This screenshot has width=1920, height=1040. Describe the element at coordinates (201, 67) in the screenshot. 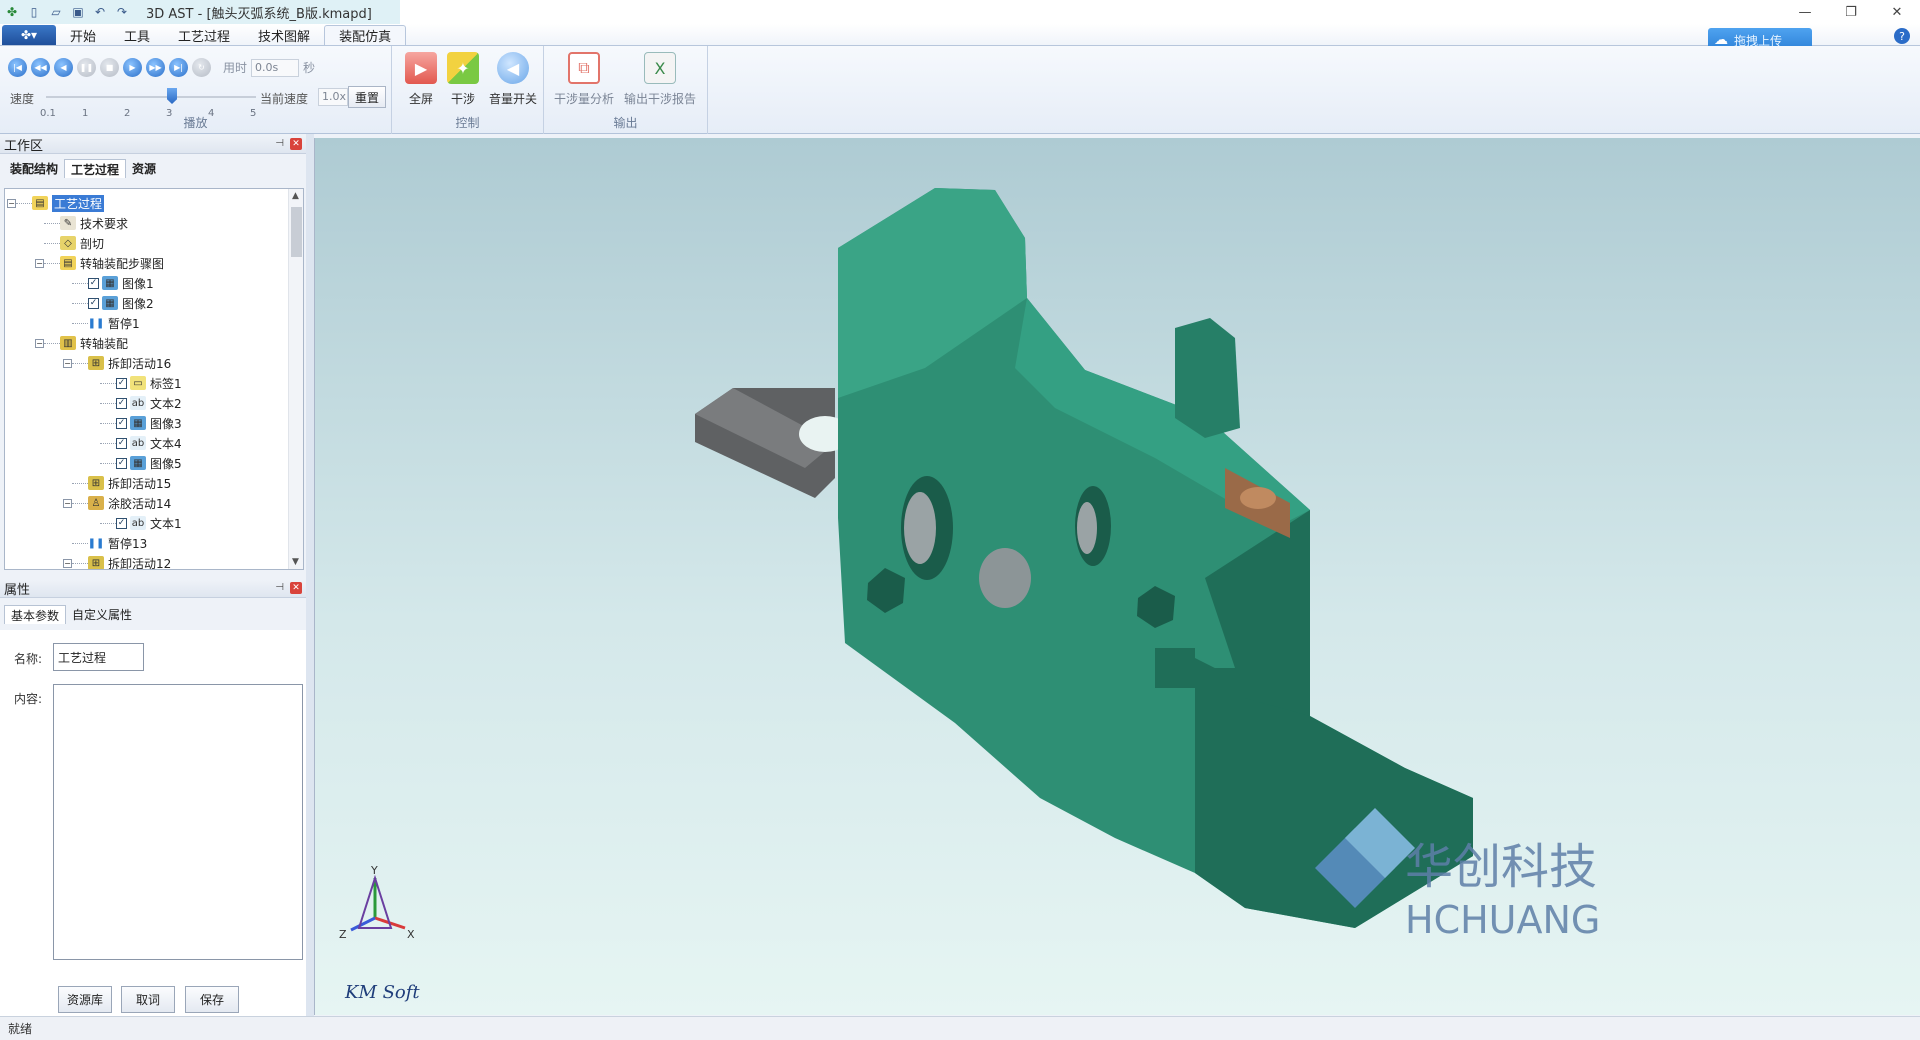

I see `loop-icon: ↻` at that location.